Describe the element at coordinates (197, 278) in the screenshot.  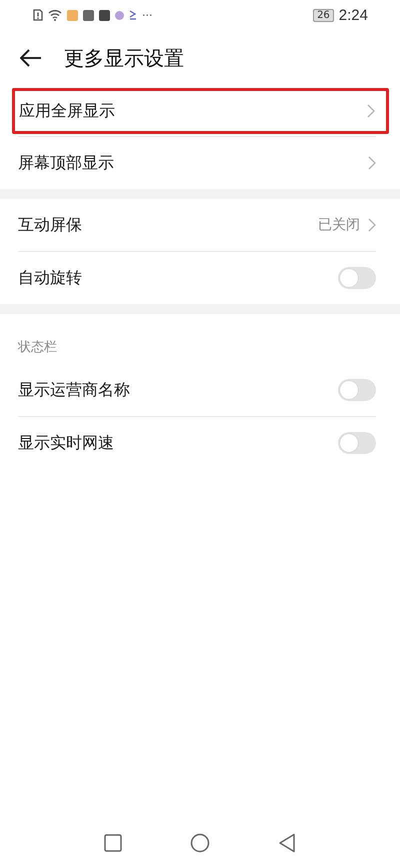
I see `settings-row: 自动旋转` at that location.